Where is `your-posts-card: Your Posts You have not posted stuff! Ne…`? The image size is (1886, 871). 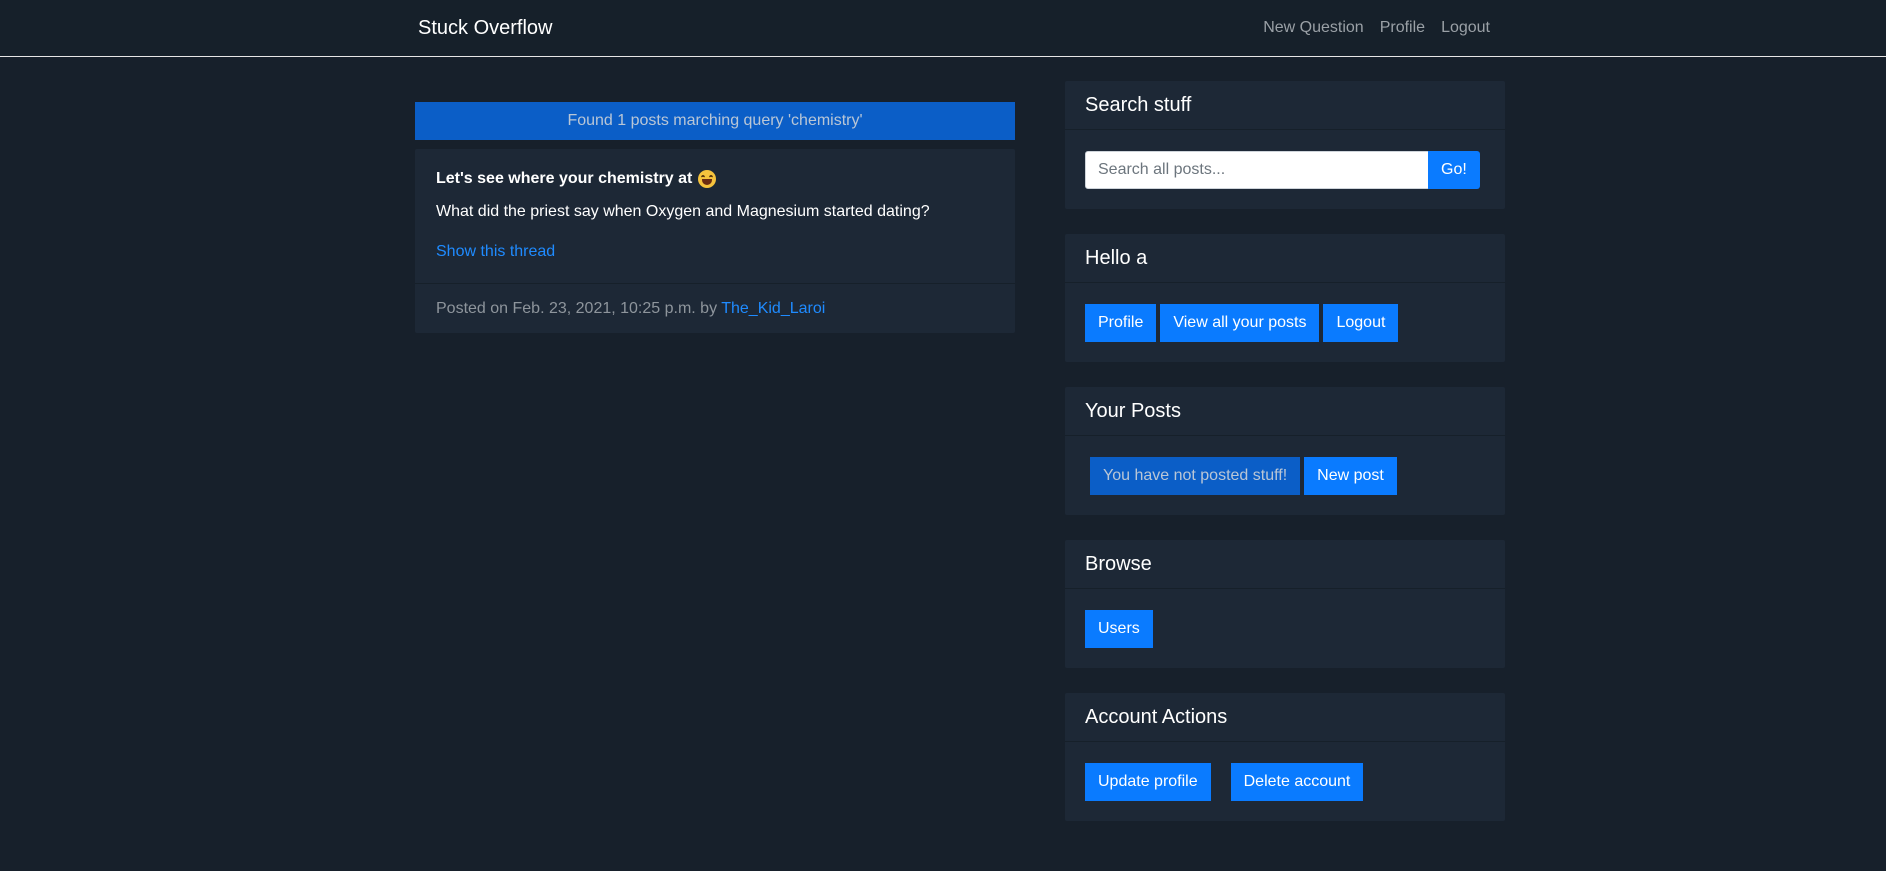
your-posts-card: Your Posts You have not posted stuff! Ne… is located at coordinates (1285, 451).